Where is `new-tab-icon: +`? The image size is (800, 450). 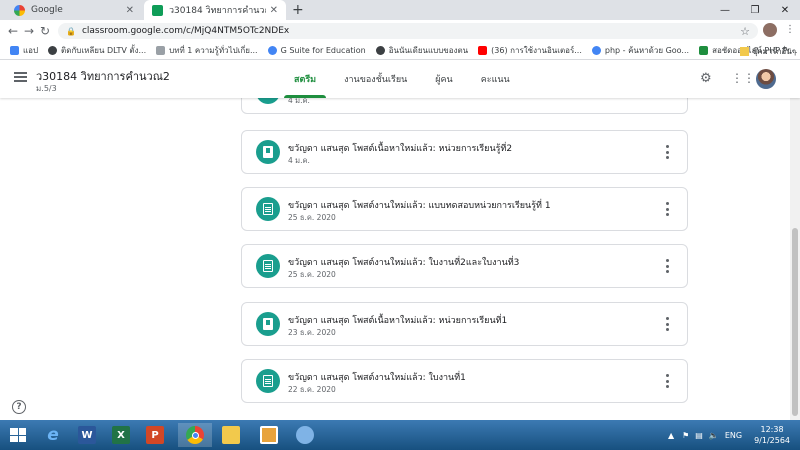
new-tab-icon: + is located at coordinates (298, 10).